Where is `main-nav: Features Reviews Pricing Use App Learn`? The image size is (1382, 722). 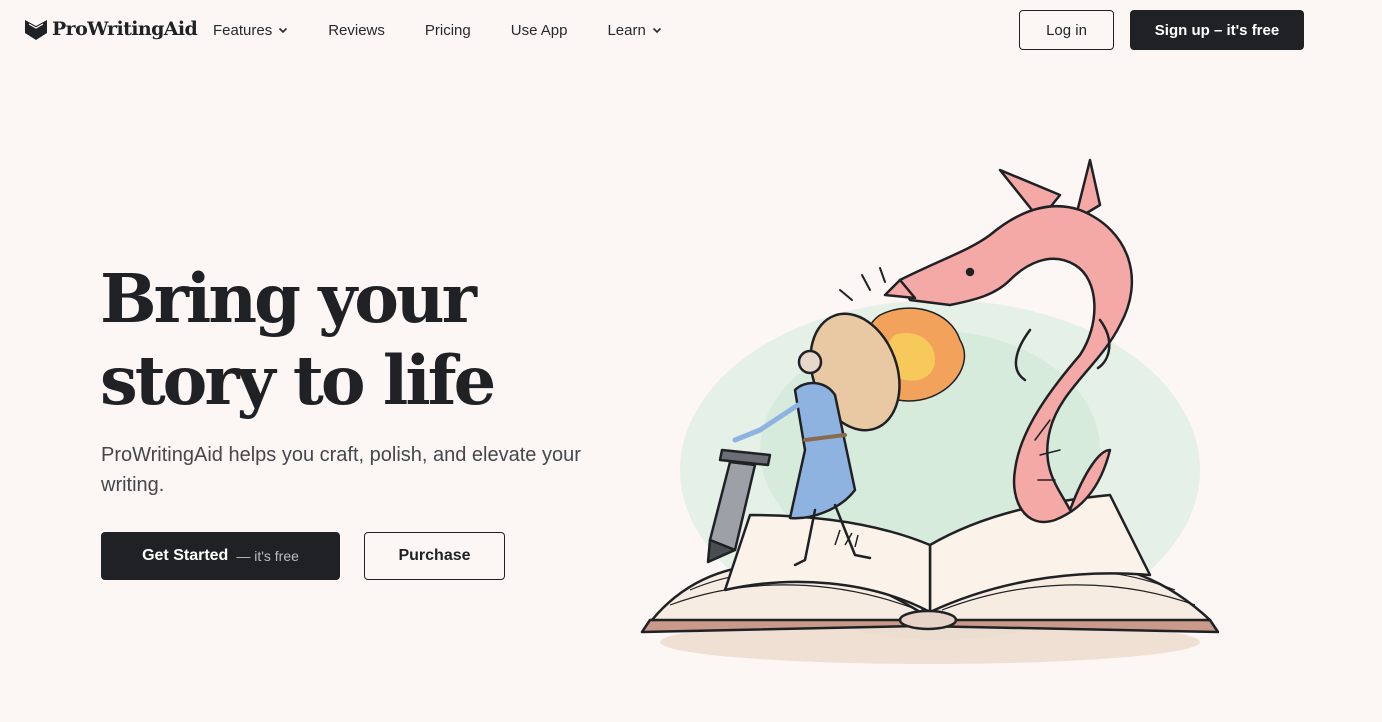
main-nav: Features Reviews Pricing Use App Learn is located at coordinates (437, 30).